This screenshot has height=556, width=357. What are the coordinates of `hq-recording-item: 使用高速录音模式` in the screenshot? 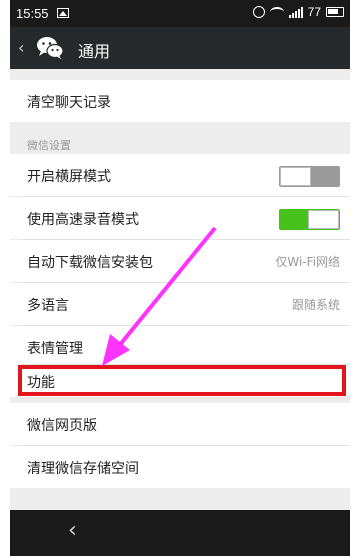 It's located at (180, 218).